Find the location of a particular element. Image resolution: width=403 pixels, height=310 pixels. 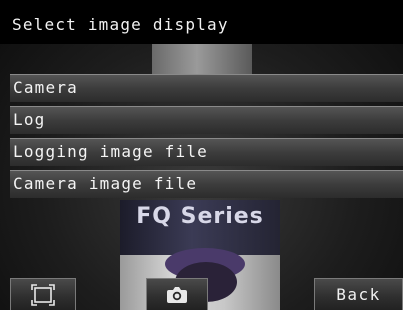

menu-item-camera: Camera is located at coordinates (206, 88).